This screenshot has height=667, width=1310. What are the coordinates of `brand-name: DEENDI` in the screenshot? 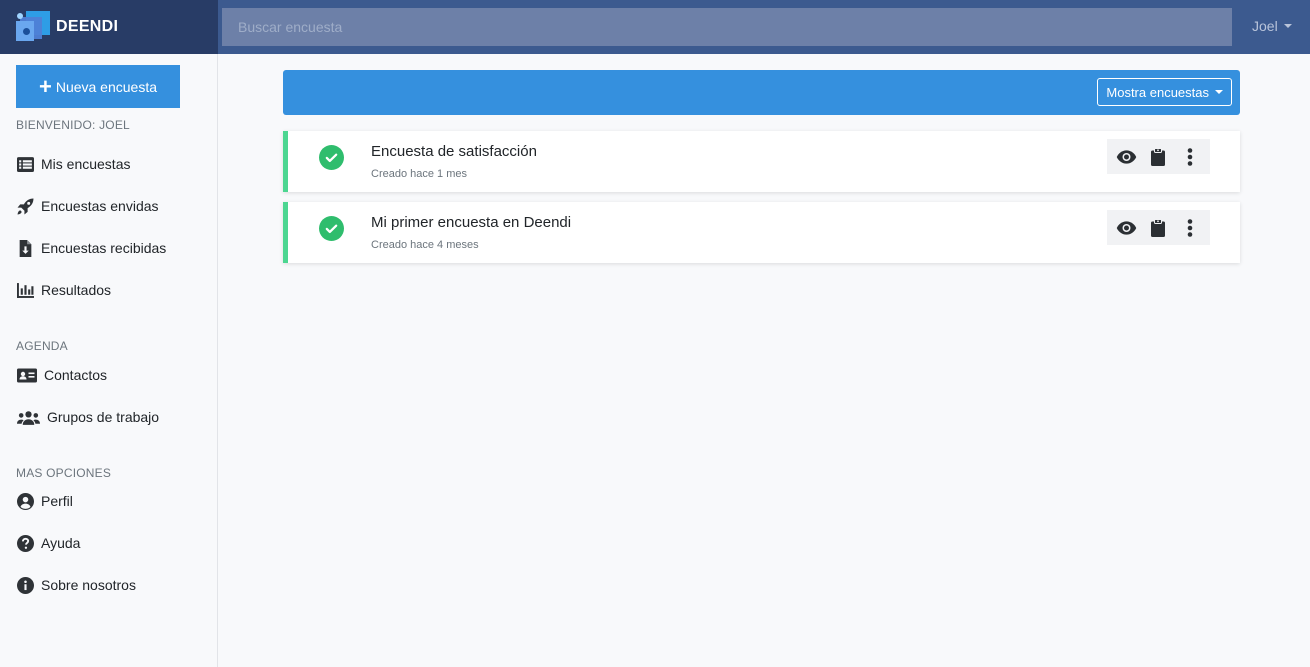 It's located at (87, 26).